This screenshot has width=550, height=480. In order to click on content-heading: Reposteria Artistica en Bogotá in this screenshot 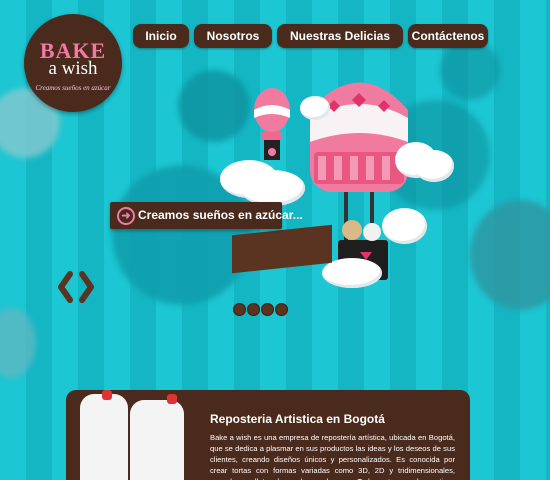, I will do `click(297, 419)`.